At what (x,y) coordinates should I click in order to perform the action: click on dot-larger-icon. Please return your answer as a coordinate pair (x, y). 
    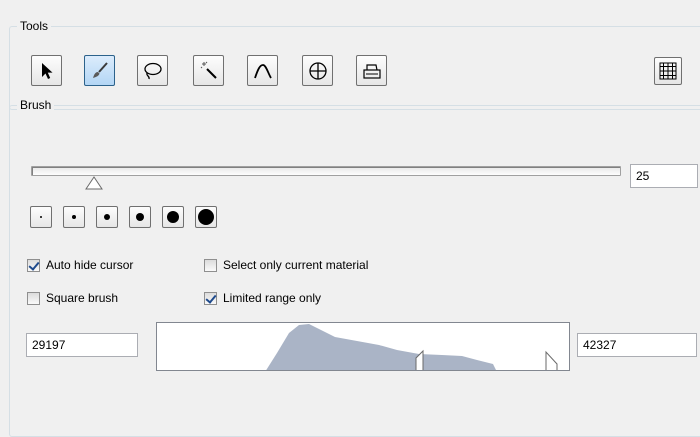
    Looking at the image, I should click on (173, 217).